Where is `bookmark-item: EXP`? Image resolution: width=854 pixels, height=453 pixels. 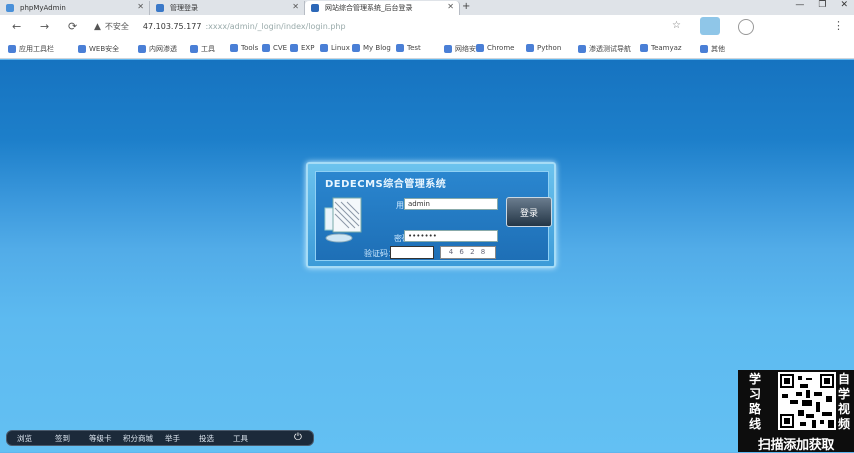 bookmark-item: EXP is located at coordinates (302, 48).